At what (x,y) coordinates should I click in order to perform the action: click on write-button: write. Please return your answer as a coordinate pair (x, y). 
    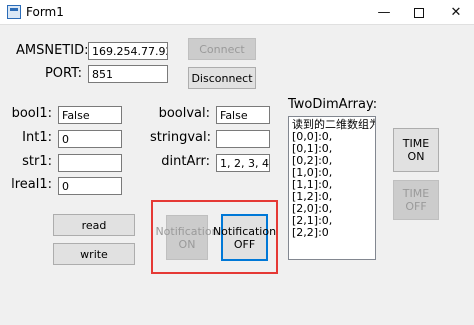
    Looking at the image, I should click on (94, 254).